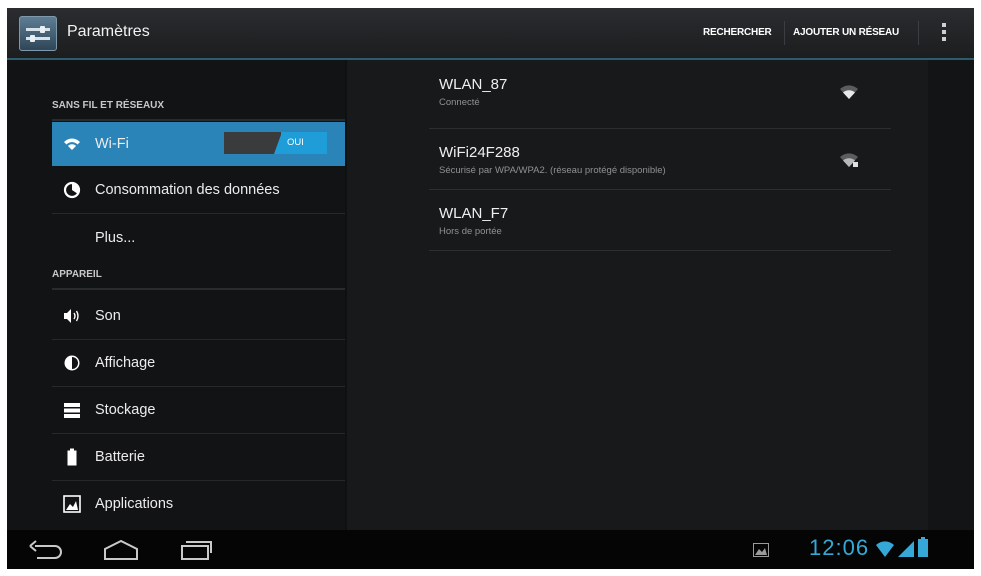  Describe the element at coordinates (275, 143) in the screenshot. I see `wifi-toggle: OUI` at that location.